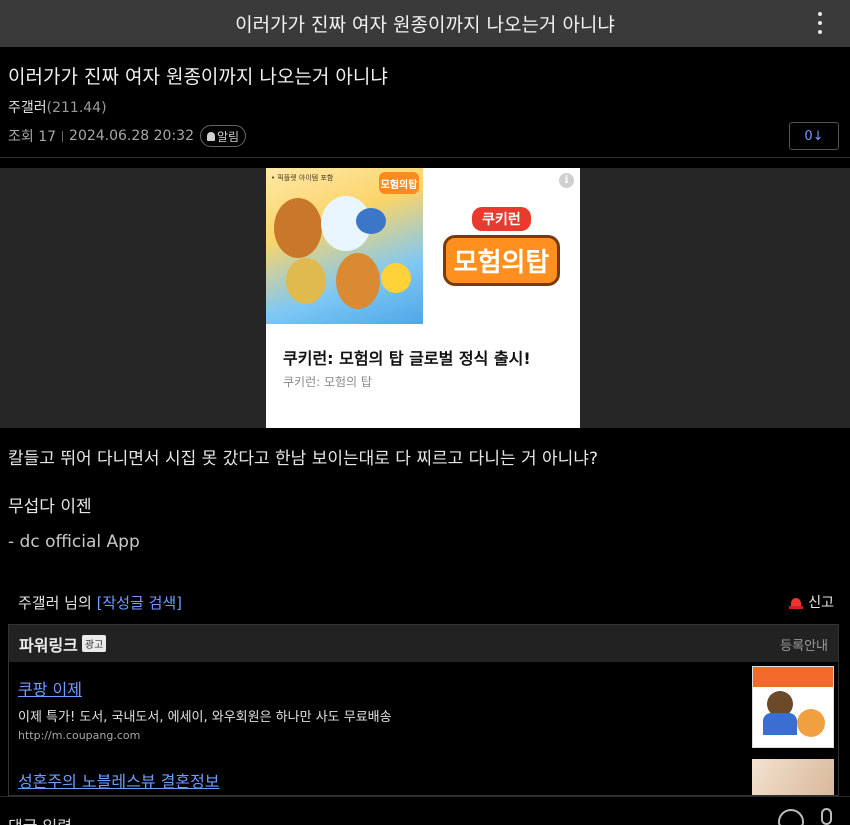 Image resolution: width=850 pixels, height=825 pixels. What do you see at coordinates (76, 108) in the screenshot?
I see `author-ip: (211.44)` at bounding box center [76, 108].